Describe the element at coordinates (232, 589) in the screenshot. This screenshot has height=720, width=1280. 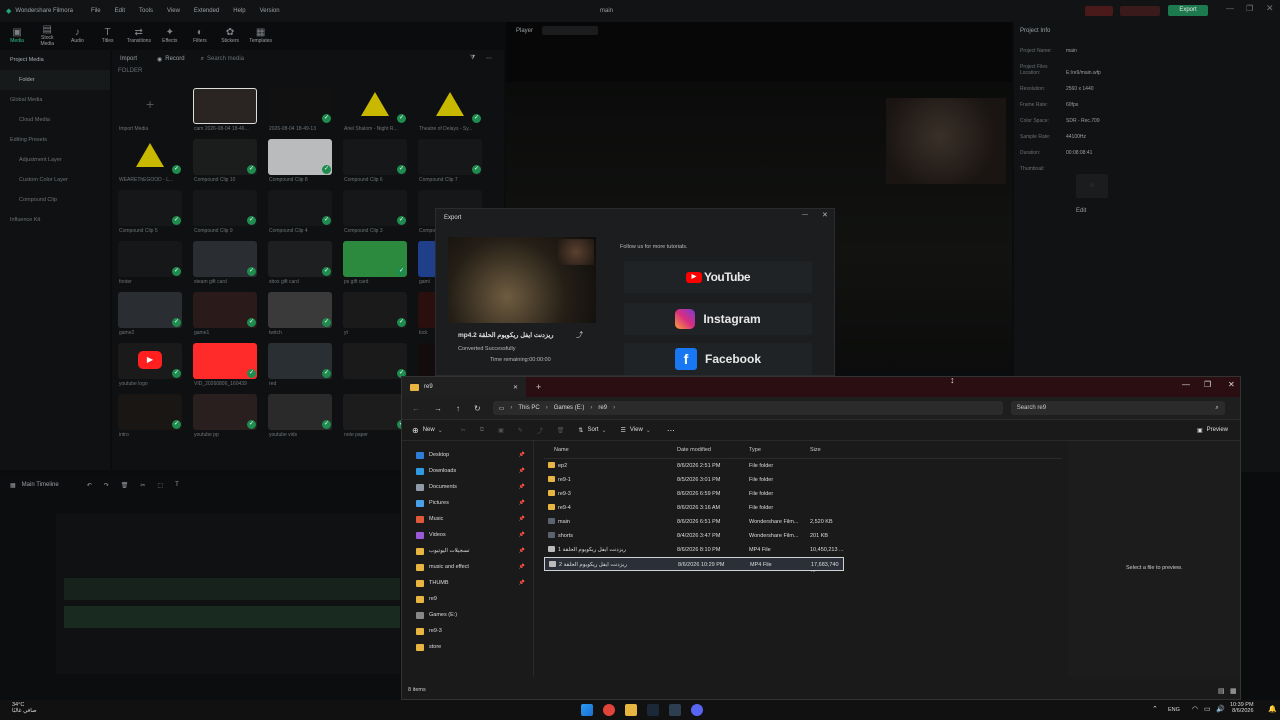
I see `video-track-clip` at that location.